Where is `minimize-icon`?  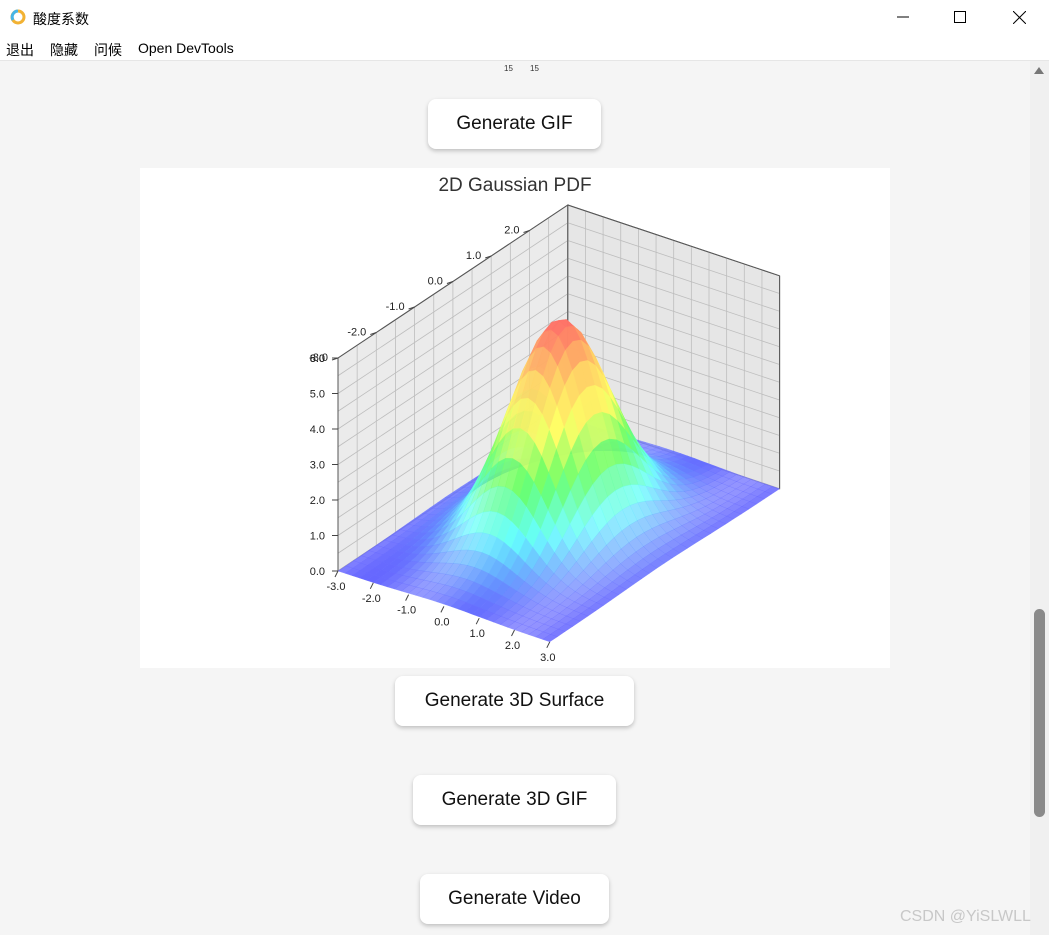
minimize-icon is located at coordinates (903, 17).